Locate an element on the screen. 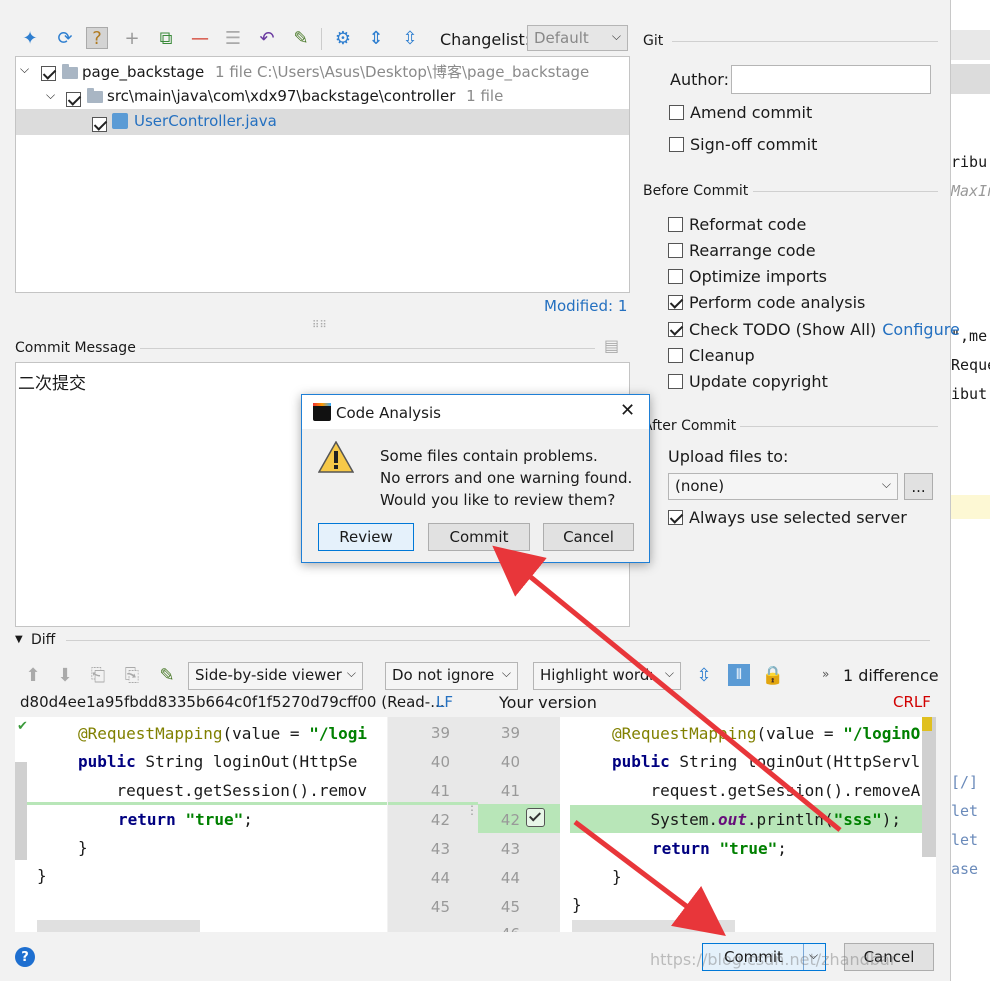  check-todo-option: Check TODO (Show All) Configure is located at coordinates (814, 329).